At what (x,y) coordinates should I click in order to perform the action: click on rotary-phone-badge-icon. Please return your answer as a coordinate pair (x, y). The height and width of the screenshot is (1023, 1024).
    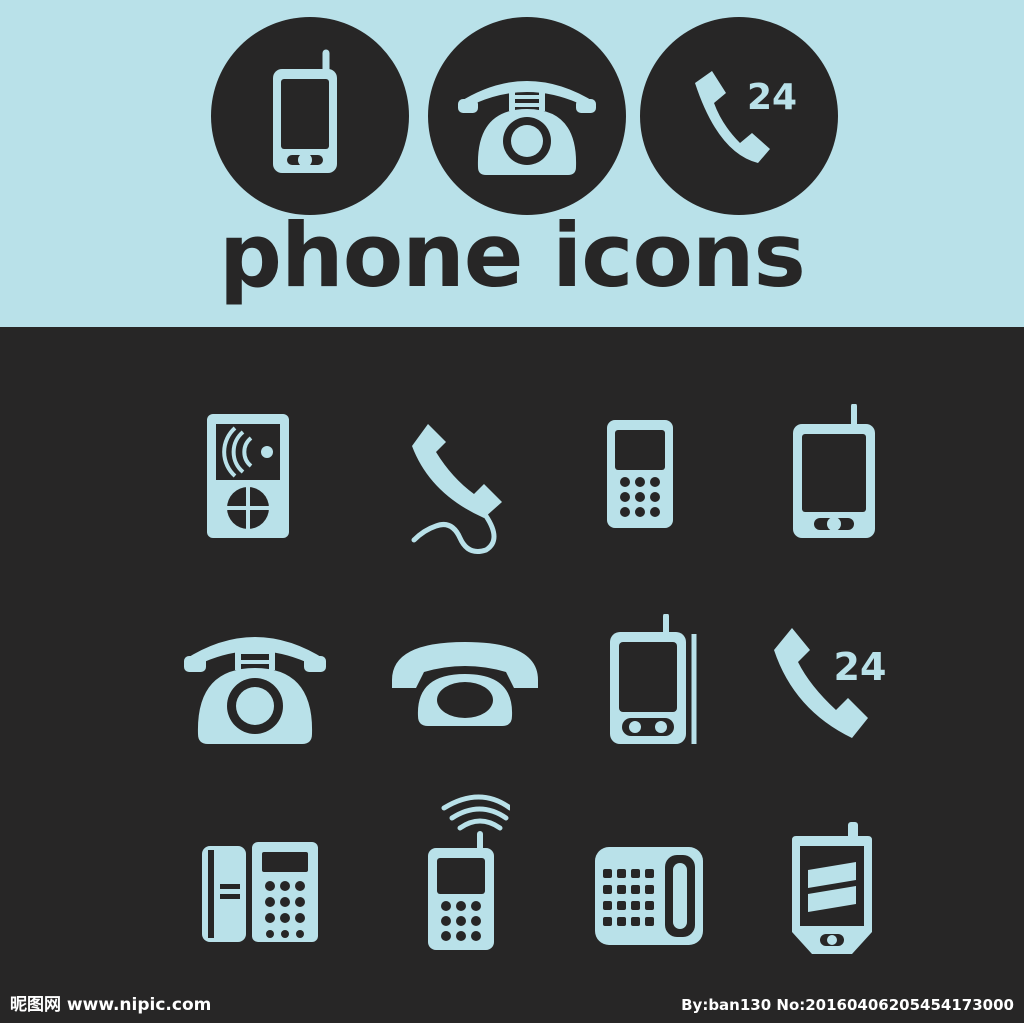
    Looking at the image, I should click on (527, 116).